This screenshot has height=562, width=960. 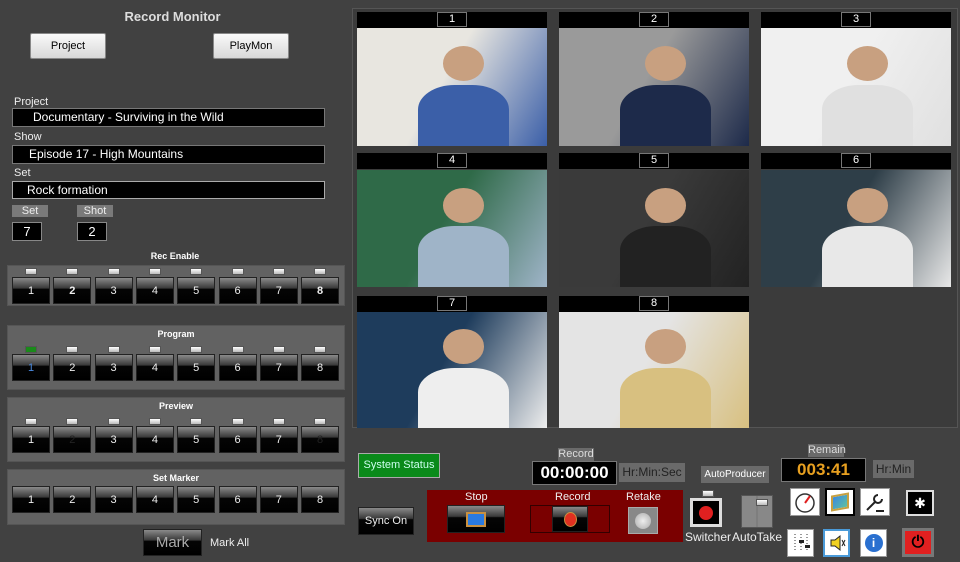 What do you see at coordinates (918, 542) in the screenshot?
I see `power-button: ⏻` at bounding box center [918, 542].